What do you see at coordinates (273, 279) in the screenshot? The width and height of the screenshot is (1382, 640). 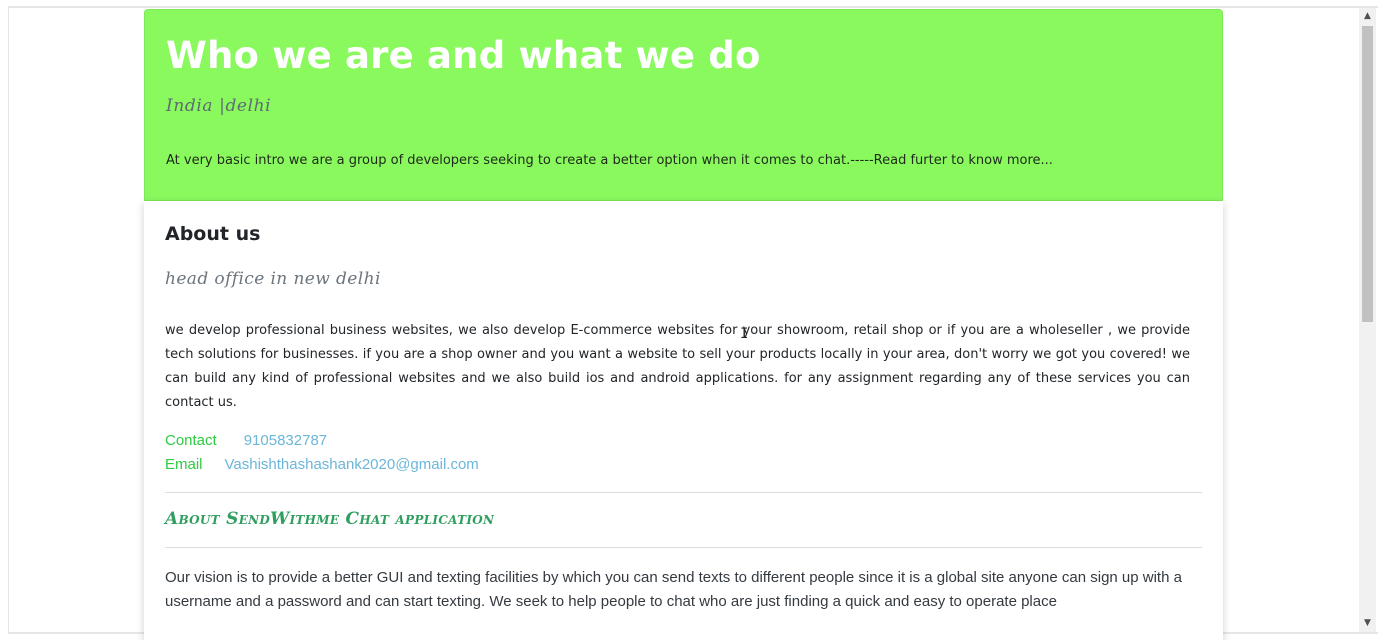 I see `office-subtitle: head office in new delhi` at bounding box center [273, 279].